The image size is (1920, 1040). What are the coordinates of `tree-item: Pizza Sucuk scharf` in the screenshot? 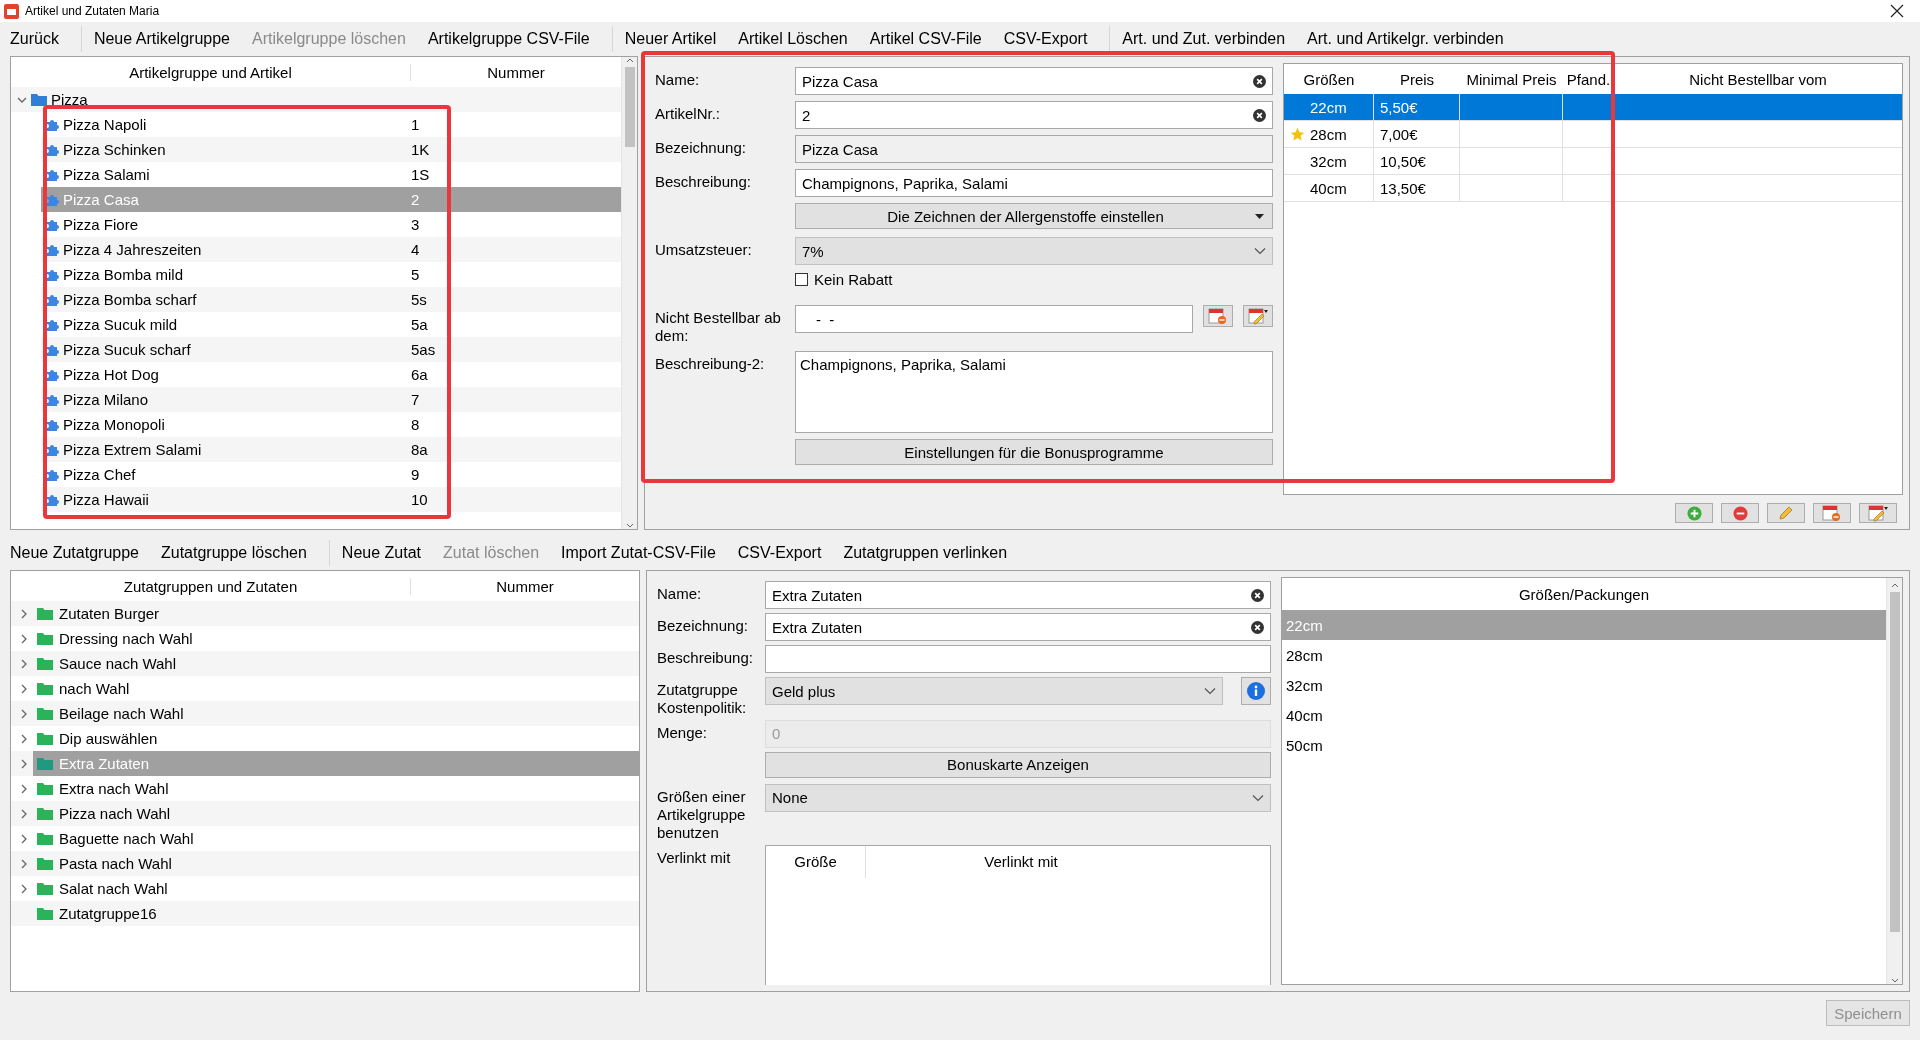 It's located at (127, 349).